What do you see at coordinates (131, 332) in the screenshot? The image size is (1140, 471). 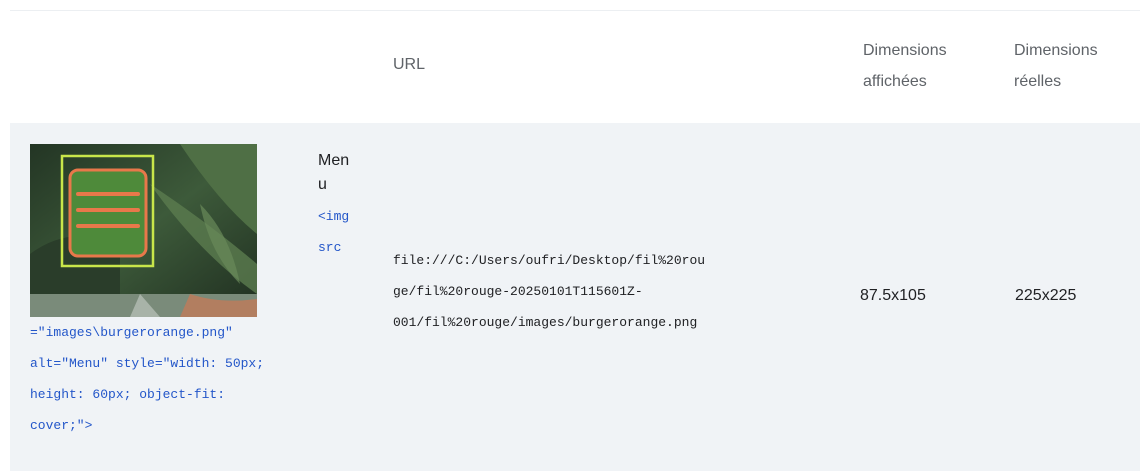 I see `img-tag-line-1: ="images\burgerorange.png"` at bounding box center [131, 332].